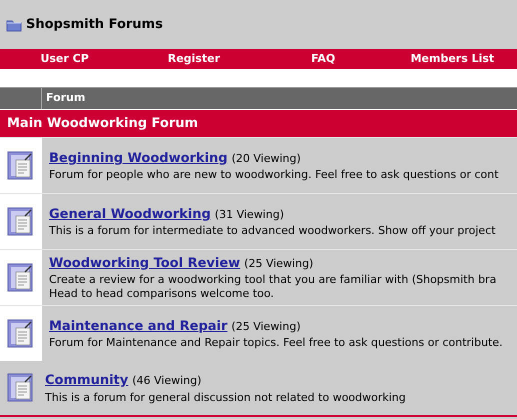  Describe the element at coordinates (94, 25) in the screenshot. I see `site-title: Shopsmith Forums` at that location.